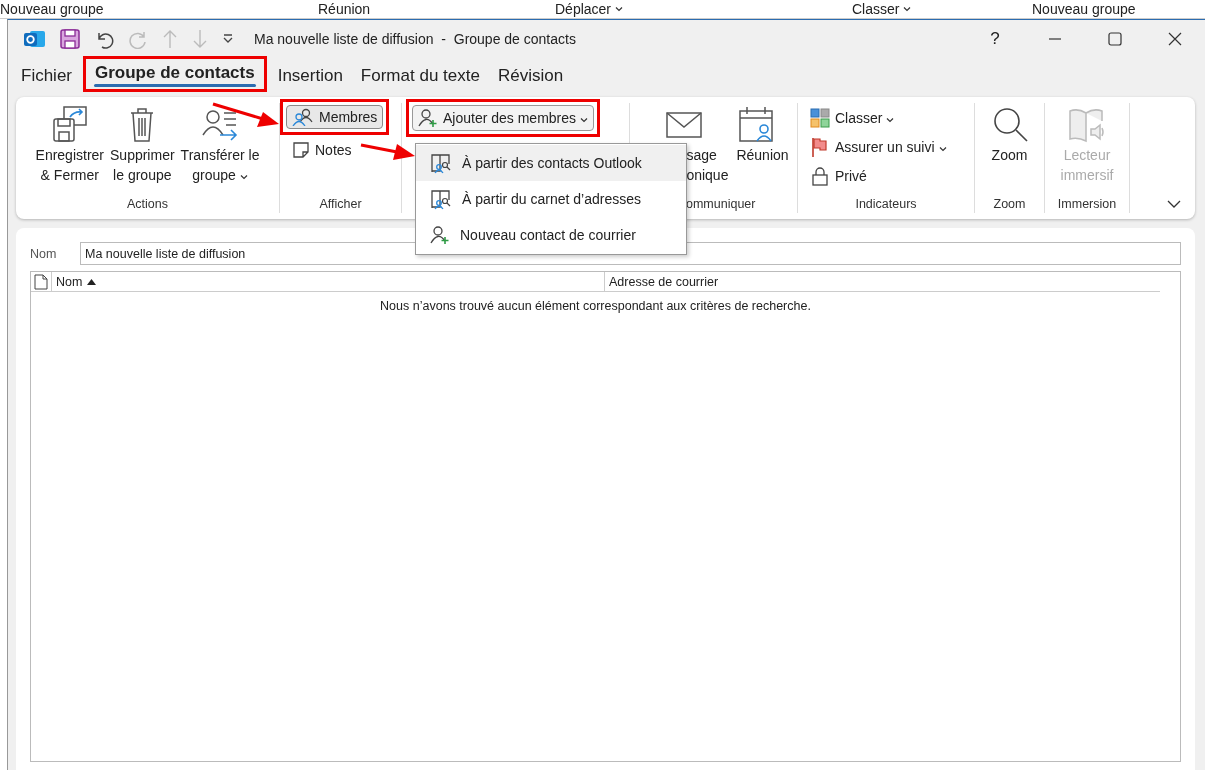 Image resolution: width=1205 pixels, height=770 pixels. What do you see at coordinates (70, 39) in the screenshot?
I see `save-icon` at bounding box center [70, 39].